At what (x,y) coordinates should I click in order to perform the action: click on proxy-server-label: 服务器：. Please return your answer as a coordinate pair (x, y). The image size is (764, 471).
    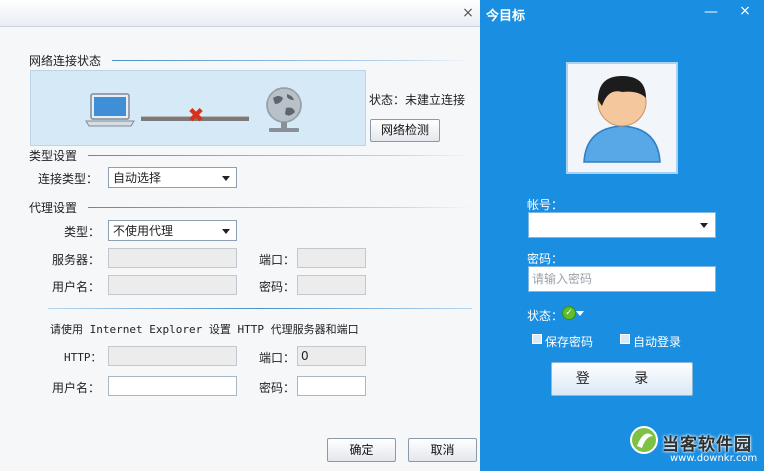
    Looking at the image, I should click on (76, 260).